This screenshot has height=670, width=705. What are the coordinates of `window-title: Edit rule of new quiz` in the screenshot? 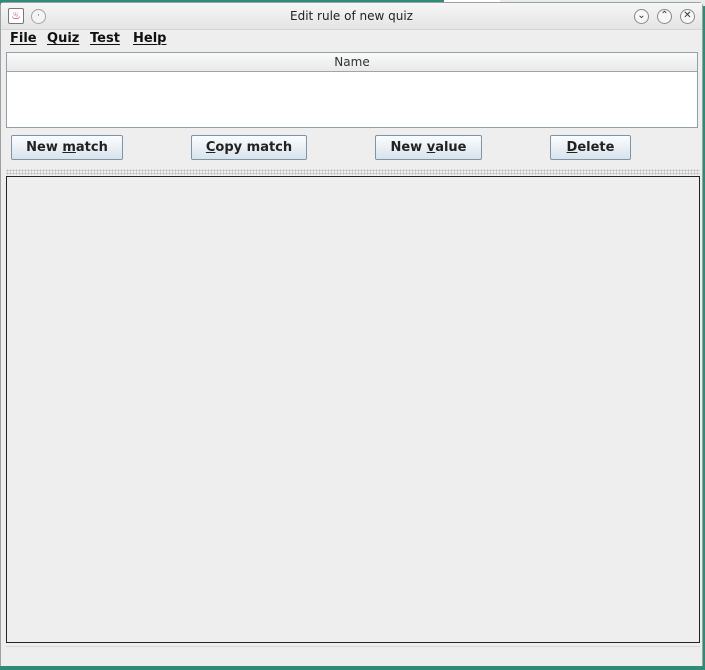 It's located at (351, 16).